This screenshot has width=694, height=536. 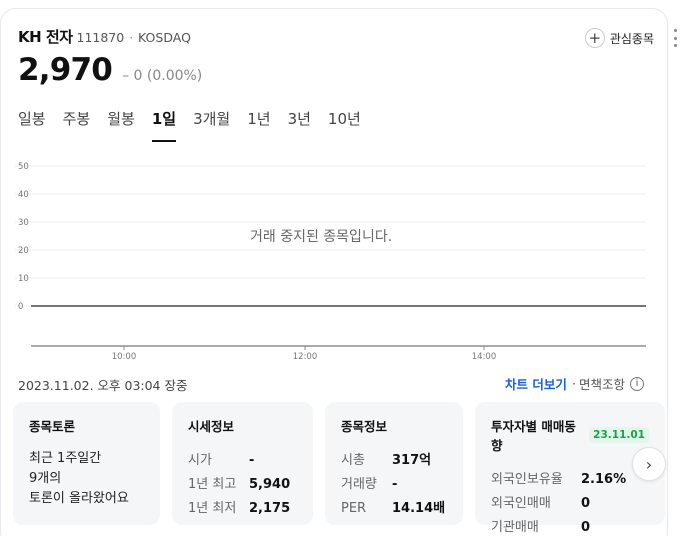 What do you see at coordinates (412, 460) in the screenshot?
I see `info-row-value: 317억` at bounding box center [412, 460].